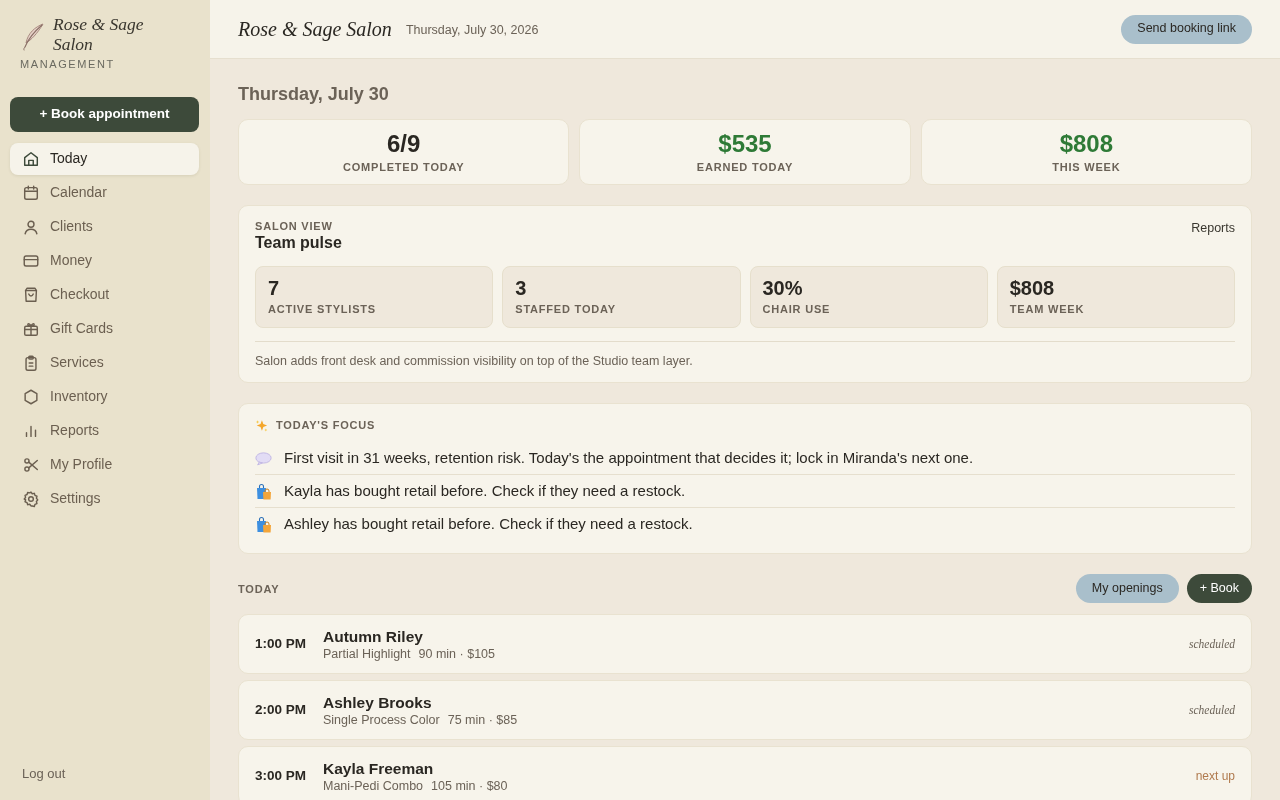 The height and width of the screenshot is (800, 1280). Describe the element at coordinates (521, 288) in the screenshot. I see `metric-value: 3` at that location.